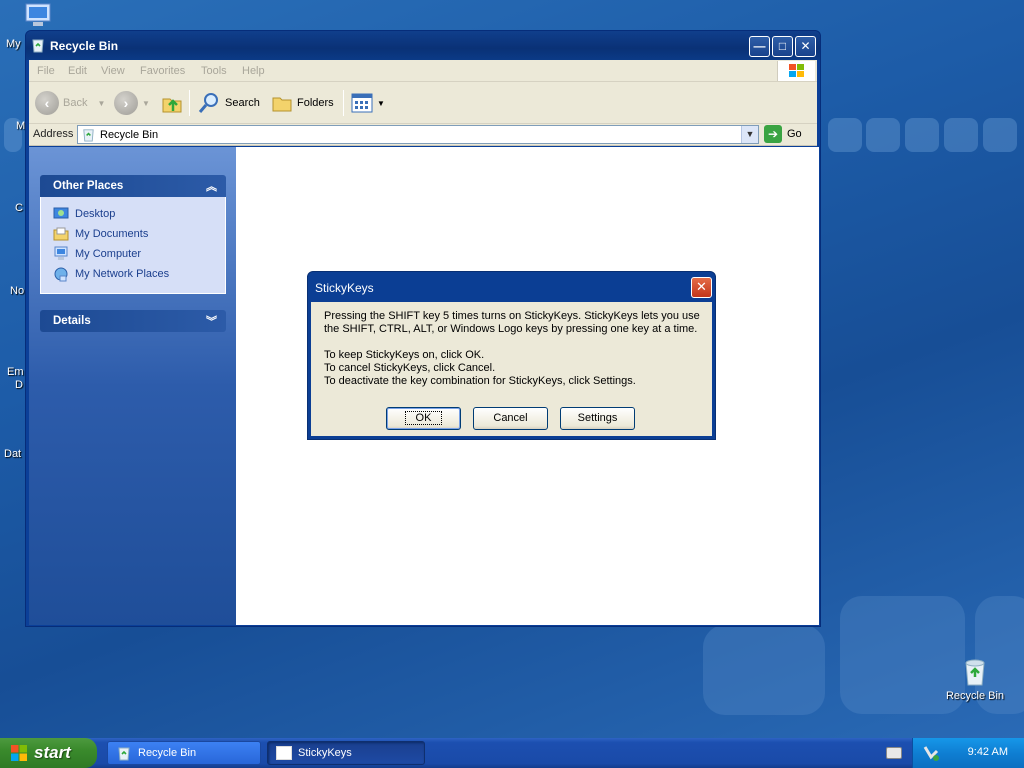 Image resolution: width=1024 pixels, height=768 pixels. Describe the element at coordinates (208, 103) in the screenshot. I see `search-icon` at that location.